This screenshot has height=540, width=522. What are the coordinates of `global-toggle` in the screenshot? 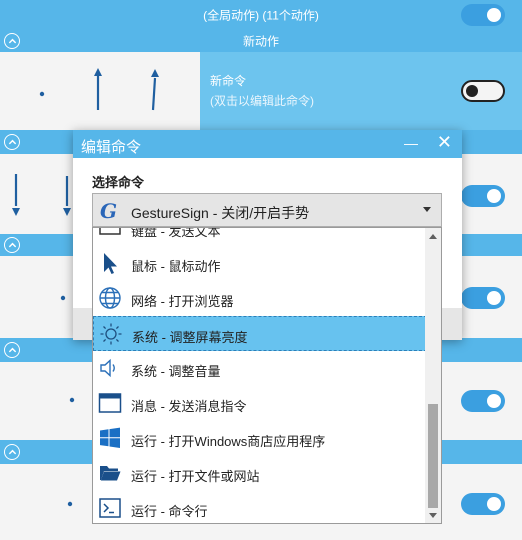 It's located at (483, 15).